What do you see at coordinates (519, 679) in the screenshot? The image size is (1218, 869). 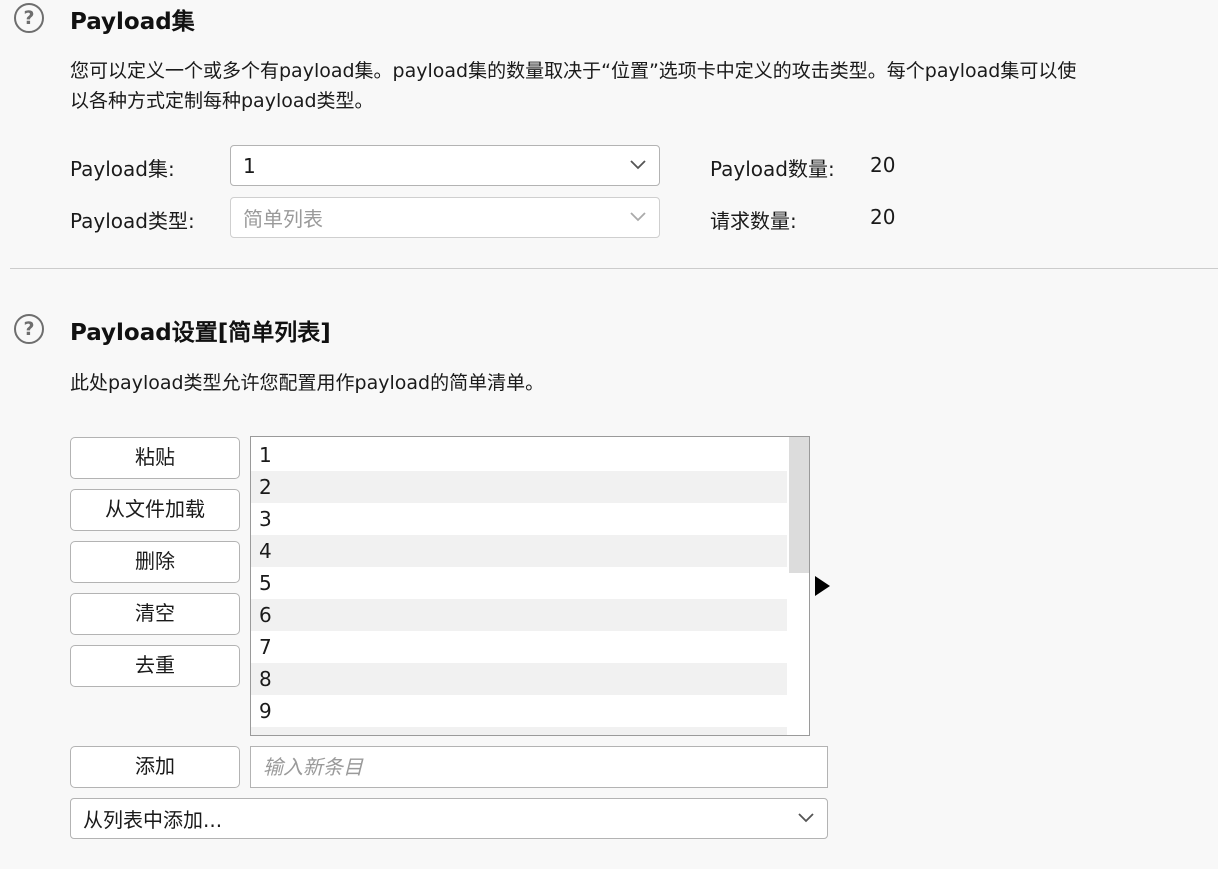 I see `list-item: 8` at bounding box center [519, 679].